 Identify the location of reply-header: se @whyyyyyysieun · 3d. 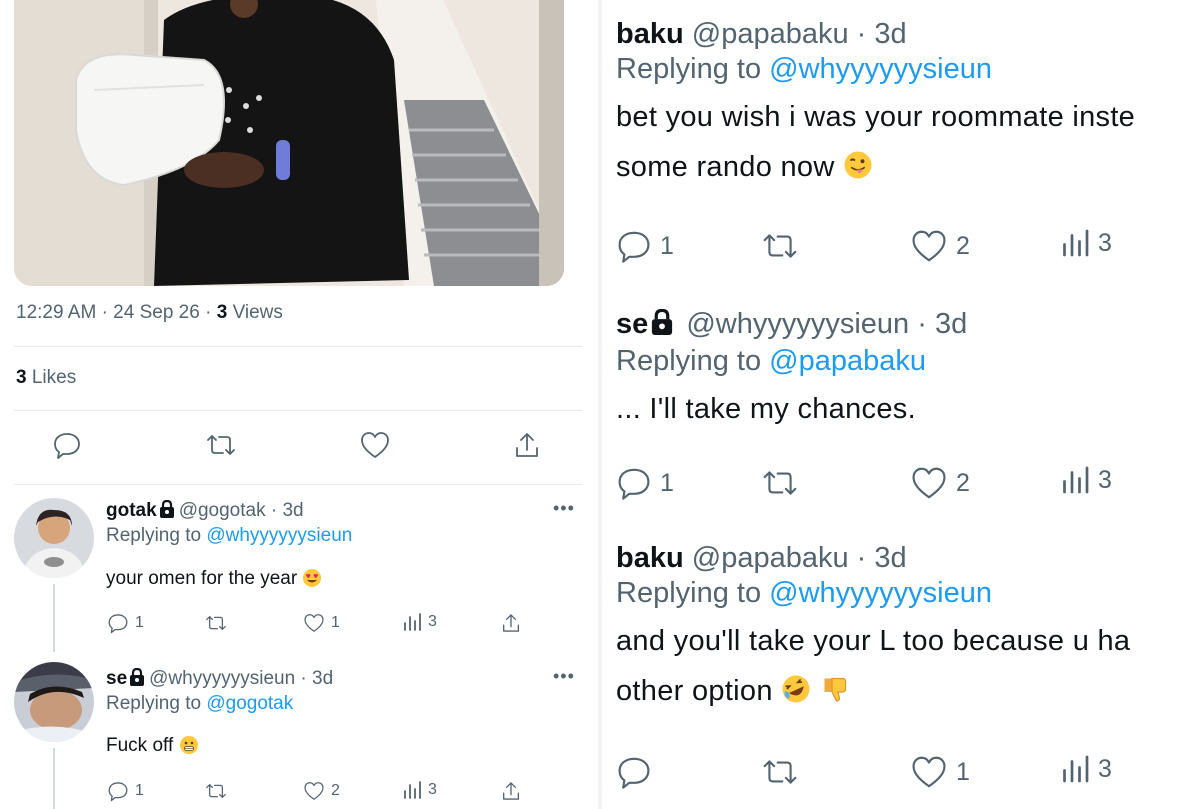
(908, 325).